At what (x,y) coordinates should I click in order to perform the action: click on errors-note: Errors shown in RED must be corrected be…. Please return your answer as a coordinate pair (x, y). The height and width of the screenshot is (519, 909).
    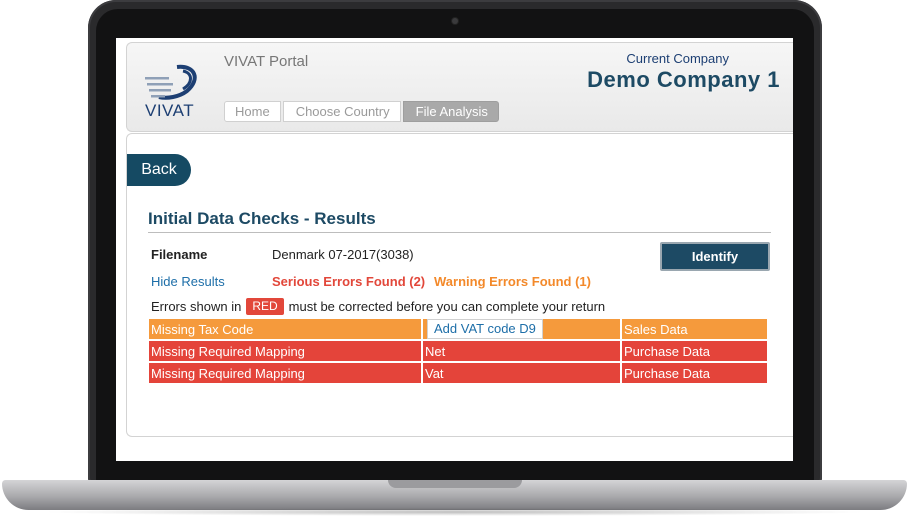
    Looking at the image, I should click on (378, 306).